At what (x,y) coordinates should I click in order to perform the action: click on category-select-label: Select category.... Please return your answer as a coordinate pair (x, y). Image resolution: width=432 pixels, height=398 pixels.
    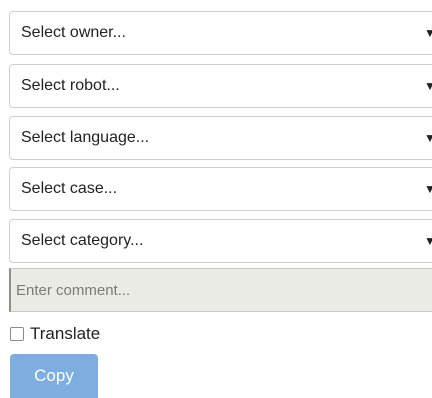
    Looking at the image, I should click on (82, 240).